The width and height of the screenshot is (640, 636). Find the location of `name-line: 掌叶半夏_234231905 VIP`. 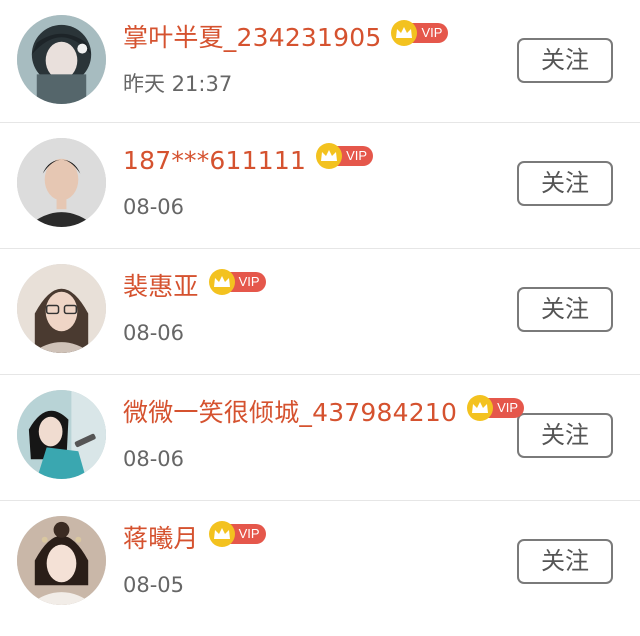

name-line: 掌叶半夏_234231905 VIP is located at coordinates (286, 38).